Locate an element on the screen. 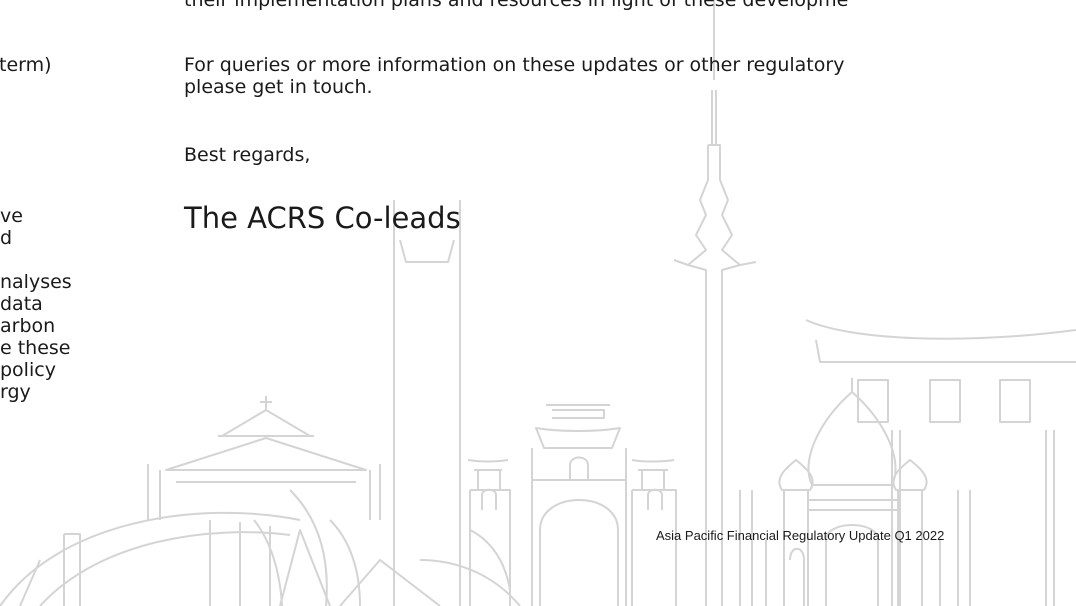 Image resolution: width=1076 pixels, height=606 pixels. left-column-fragment: e these is located at coordinates (35, 348).